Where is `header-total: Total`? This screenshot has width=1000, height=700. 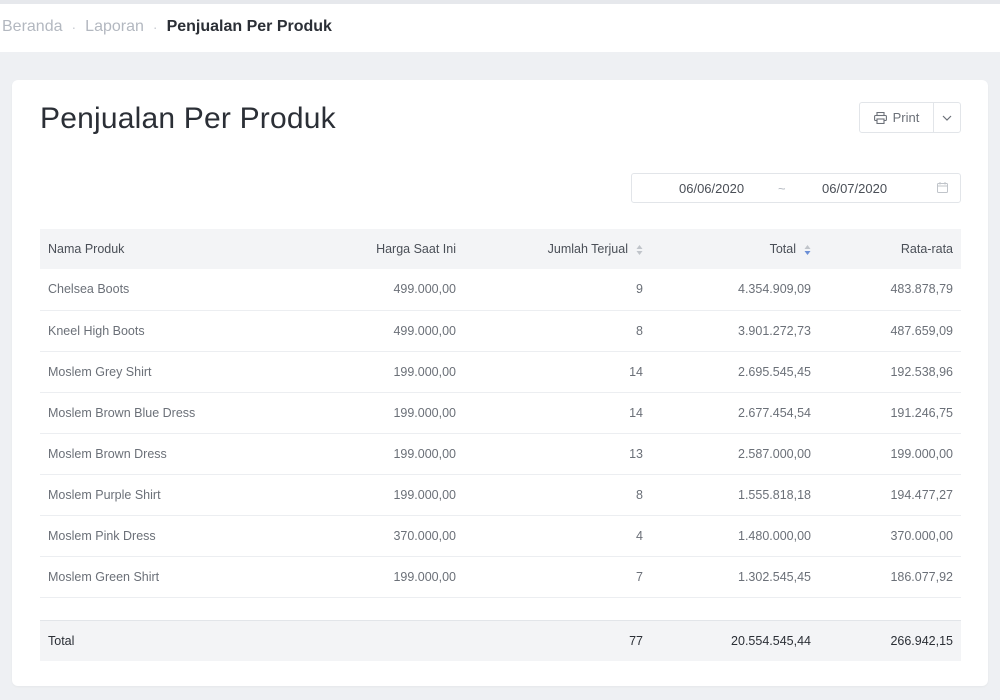
header-total: Total is located at coordinates (735, 249).